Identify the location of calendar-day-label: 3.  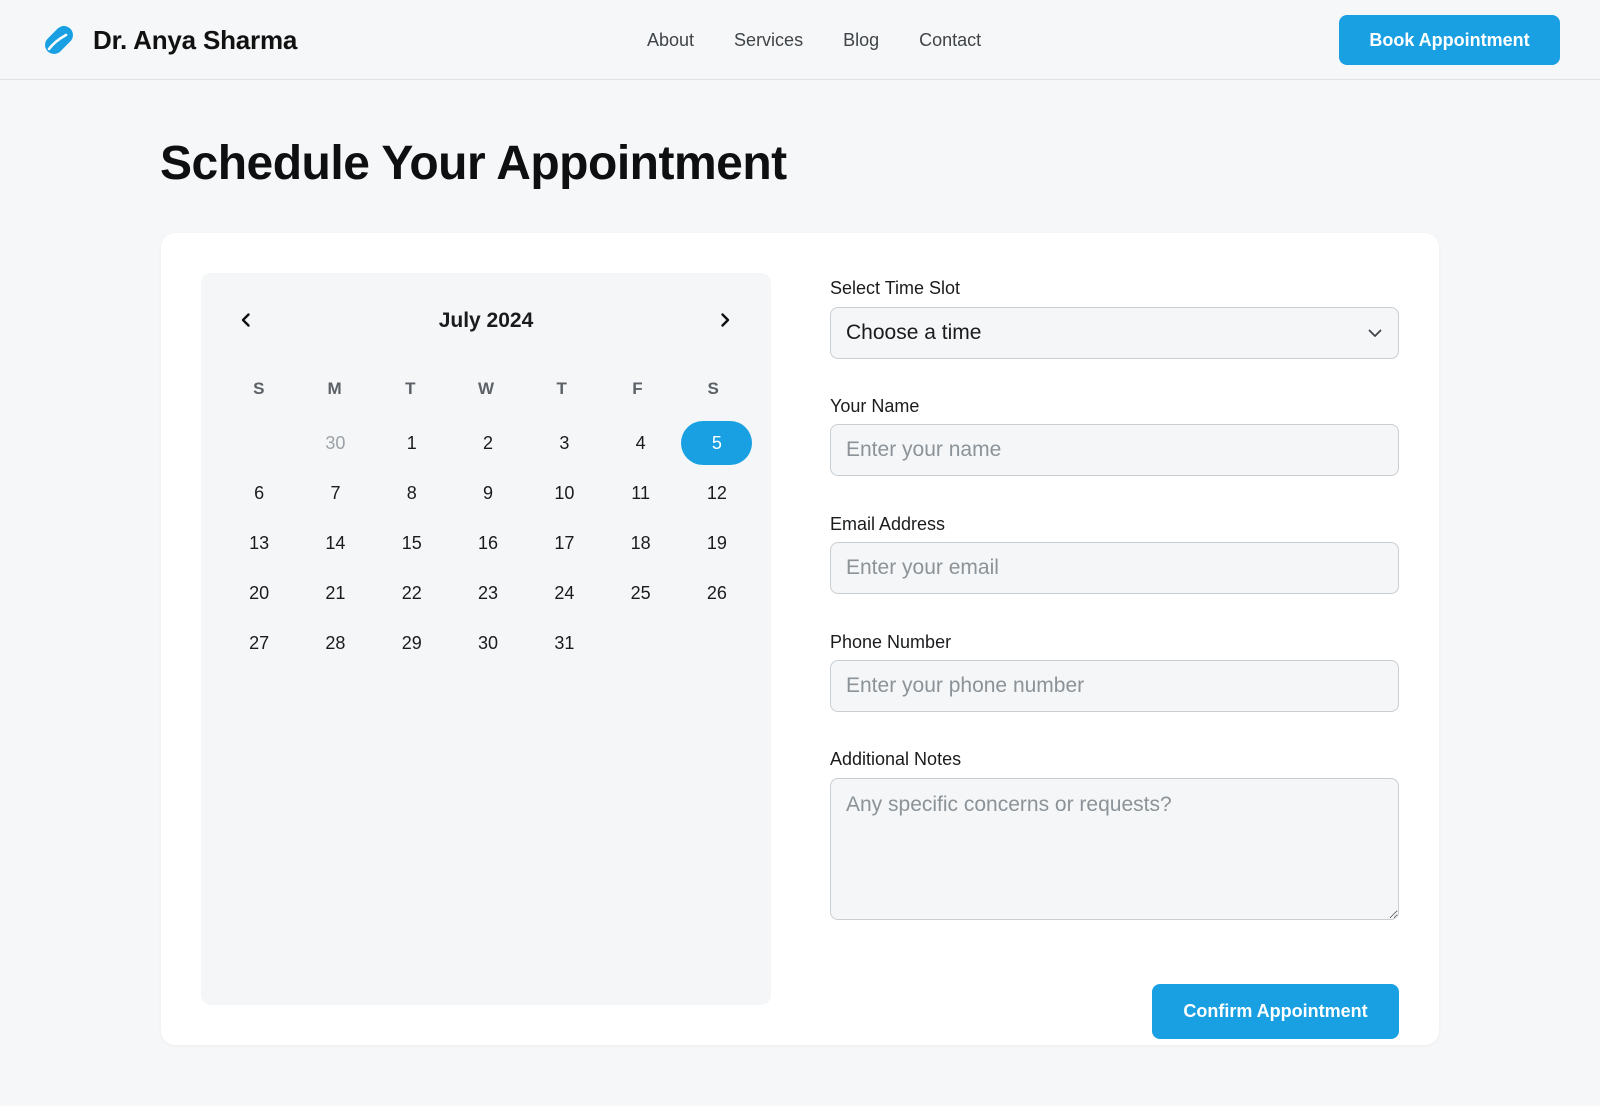
(564, 442).